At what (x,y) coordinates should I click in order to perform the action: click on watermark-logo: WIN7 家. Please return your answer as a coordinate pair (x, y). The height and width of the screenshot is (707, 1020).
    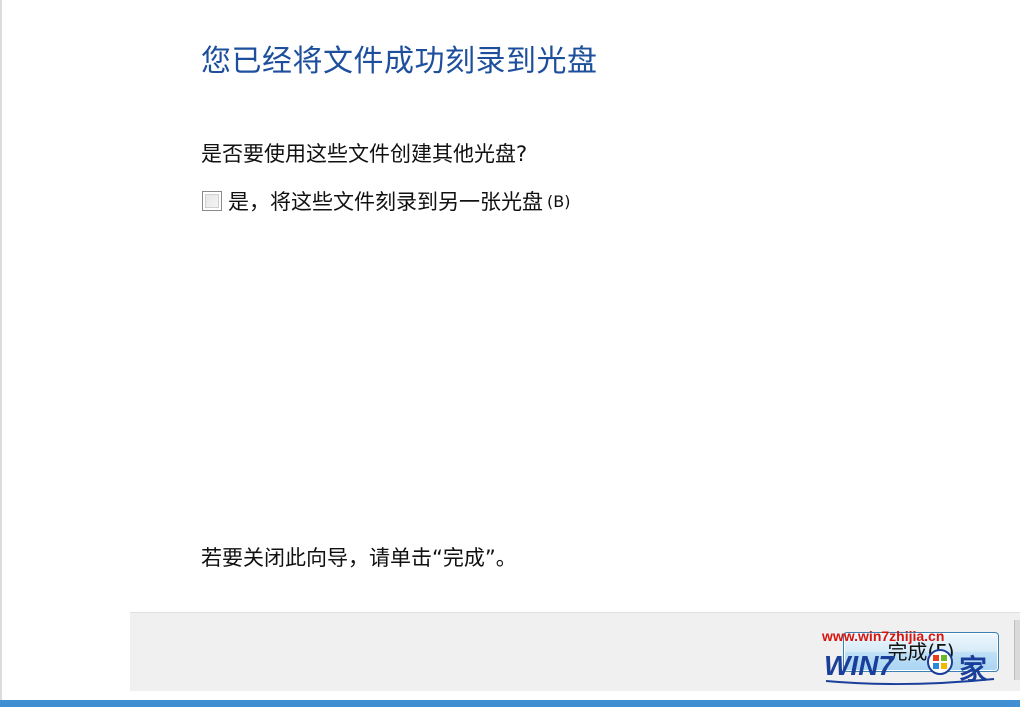
    Looking at the image, I should click on (912, 668).